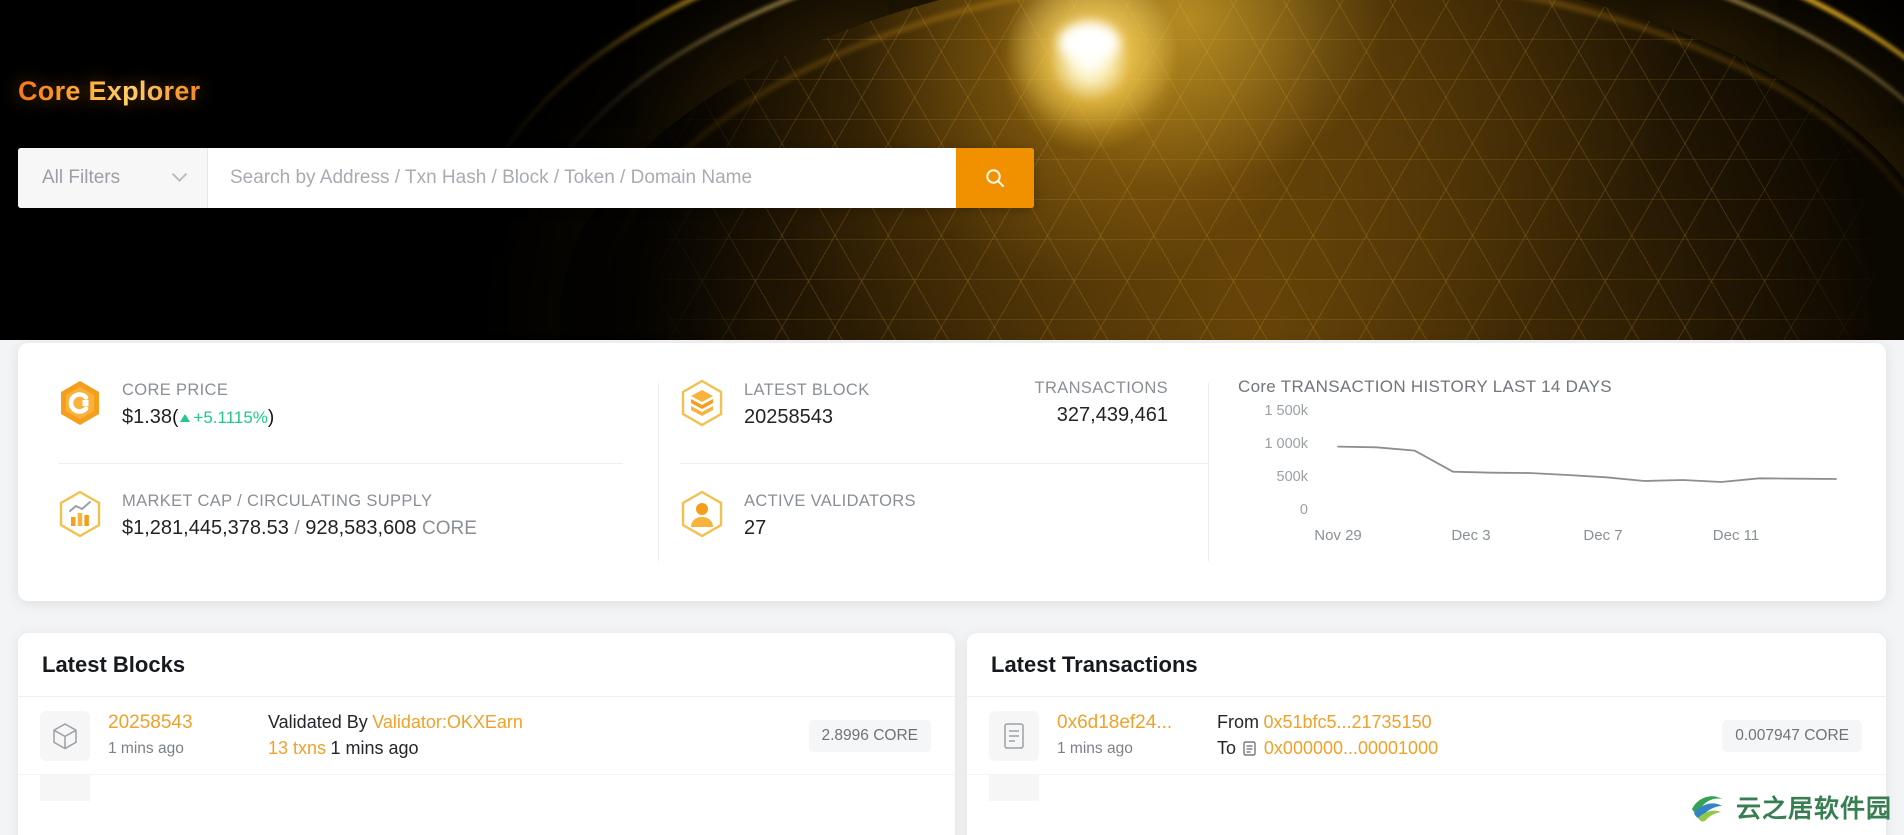 The width and height of the screenshot is (1904, 835). I want to click on arrow-up-icon, so click(185, 418).